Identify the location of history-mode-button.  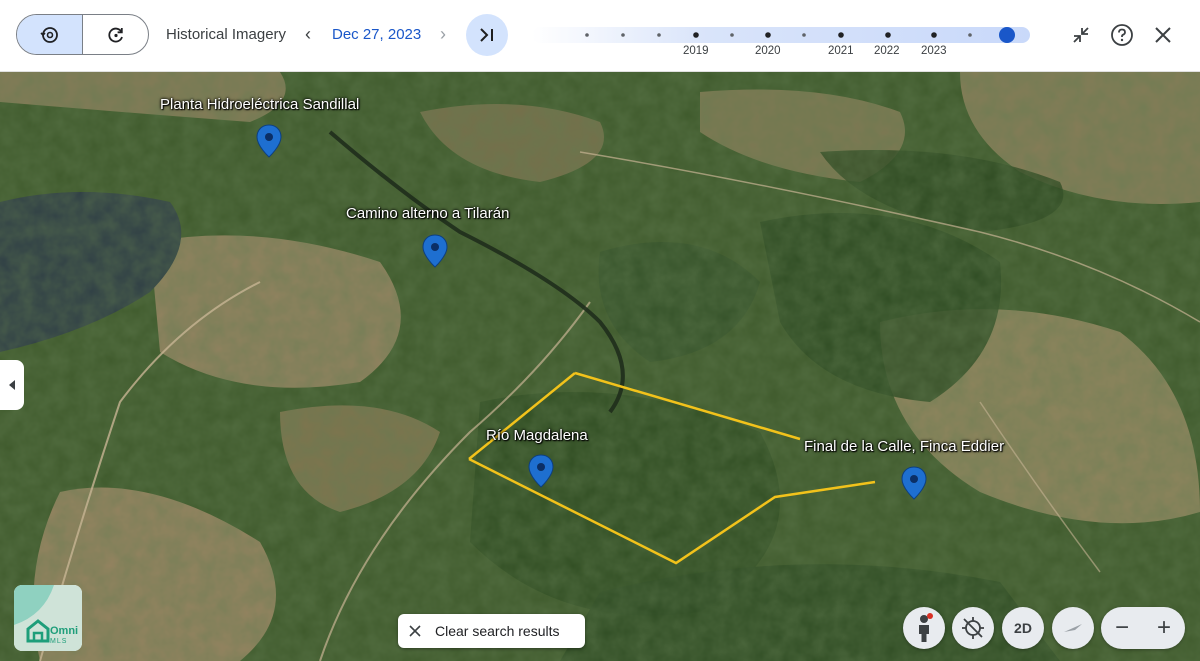
(50, 34).